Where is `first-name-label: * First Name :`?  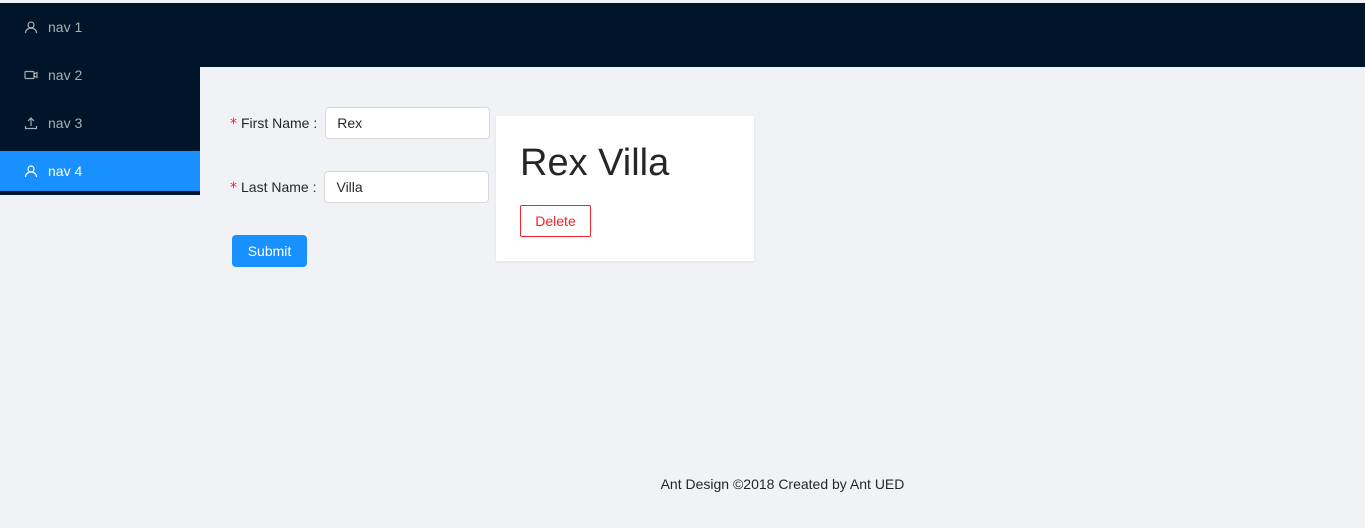
first-name-label: * First Name : is located at coordinates (274, 123).